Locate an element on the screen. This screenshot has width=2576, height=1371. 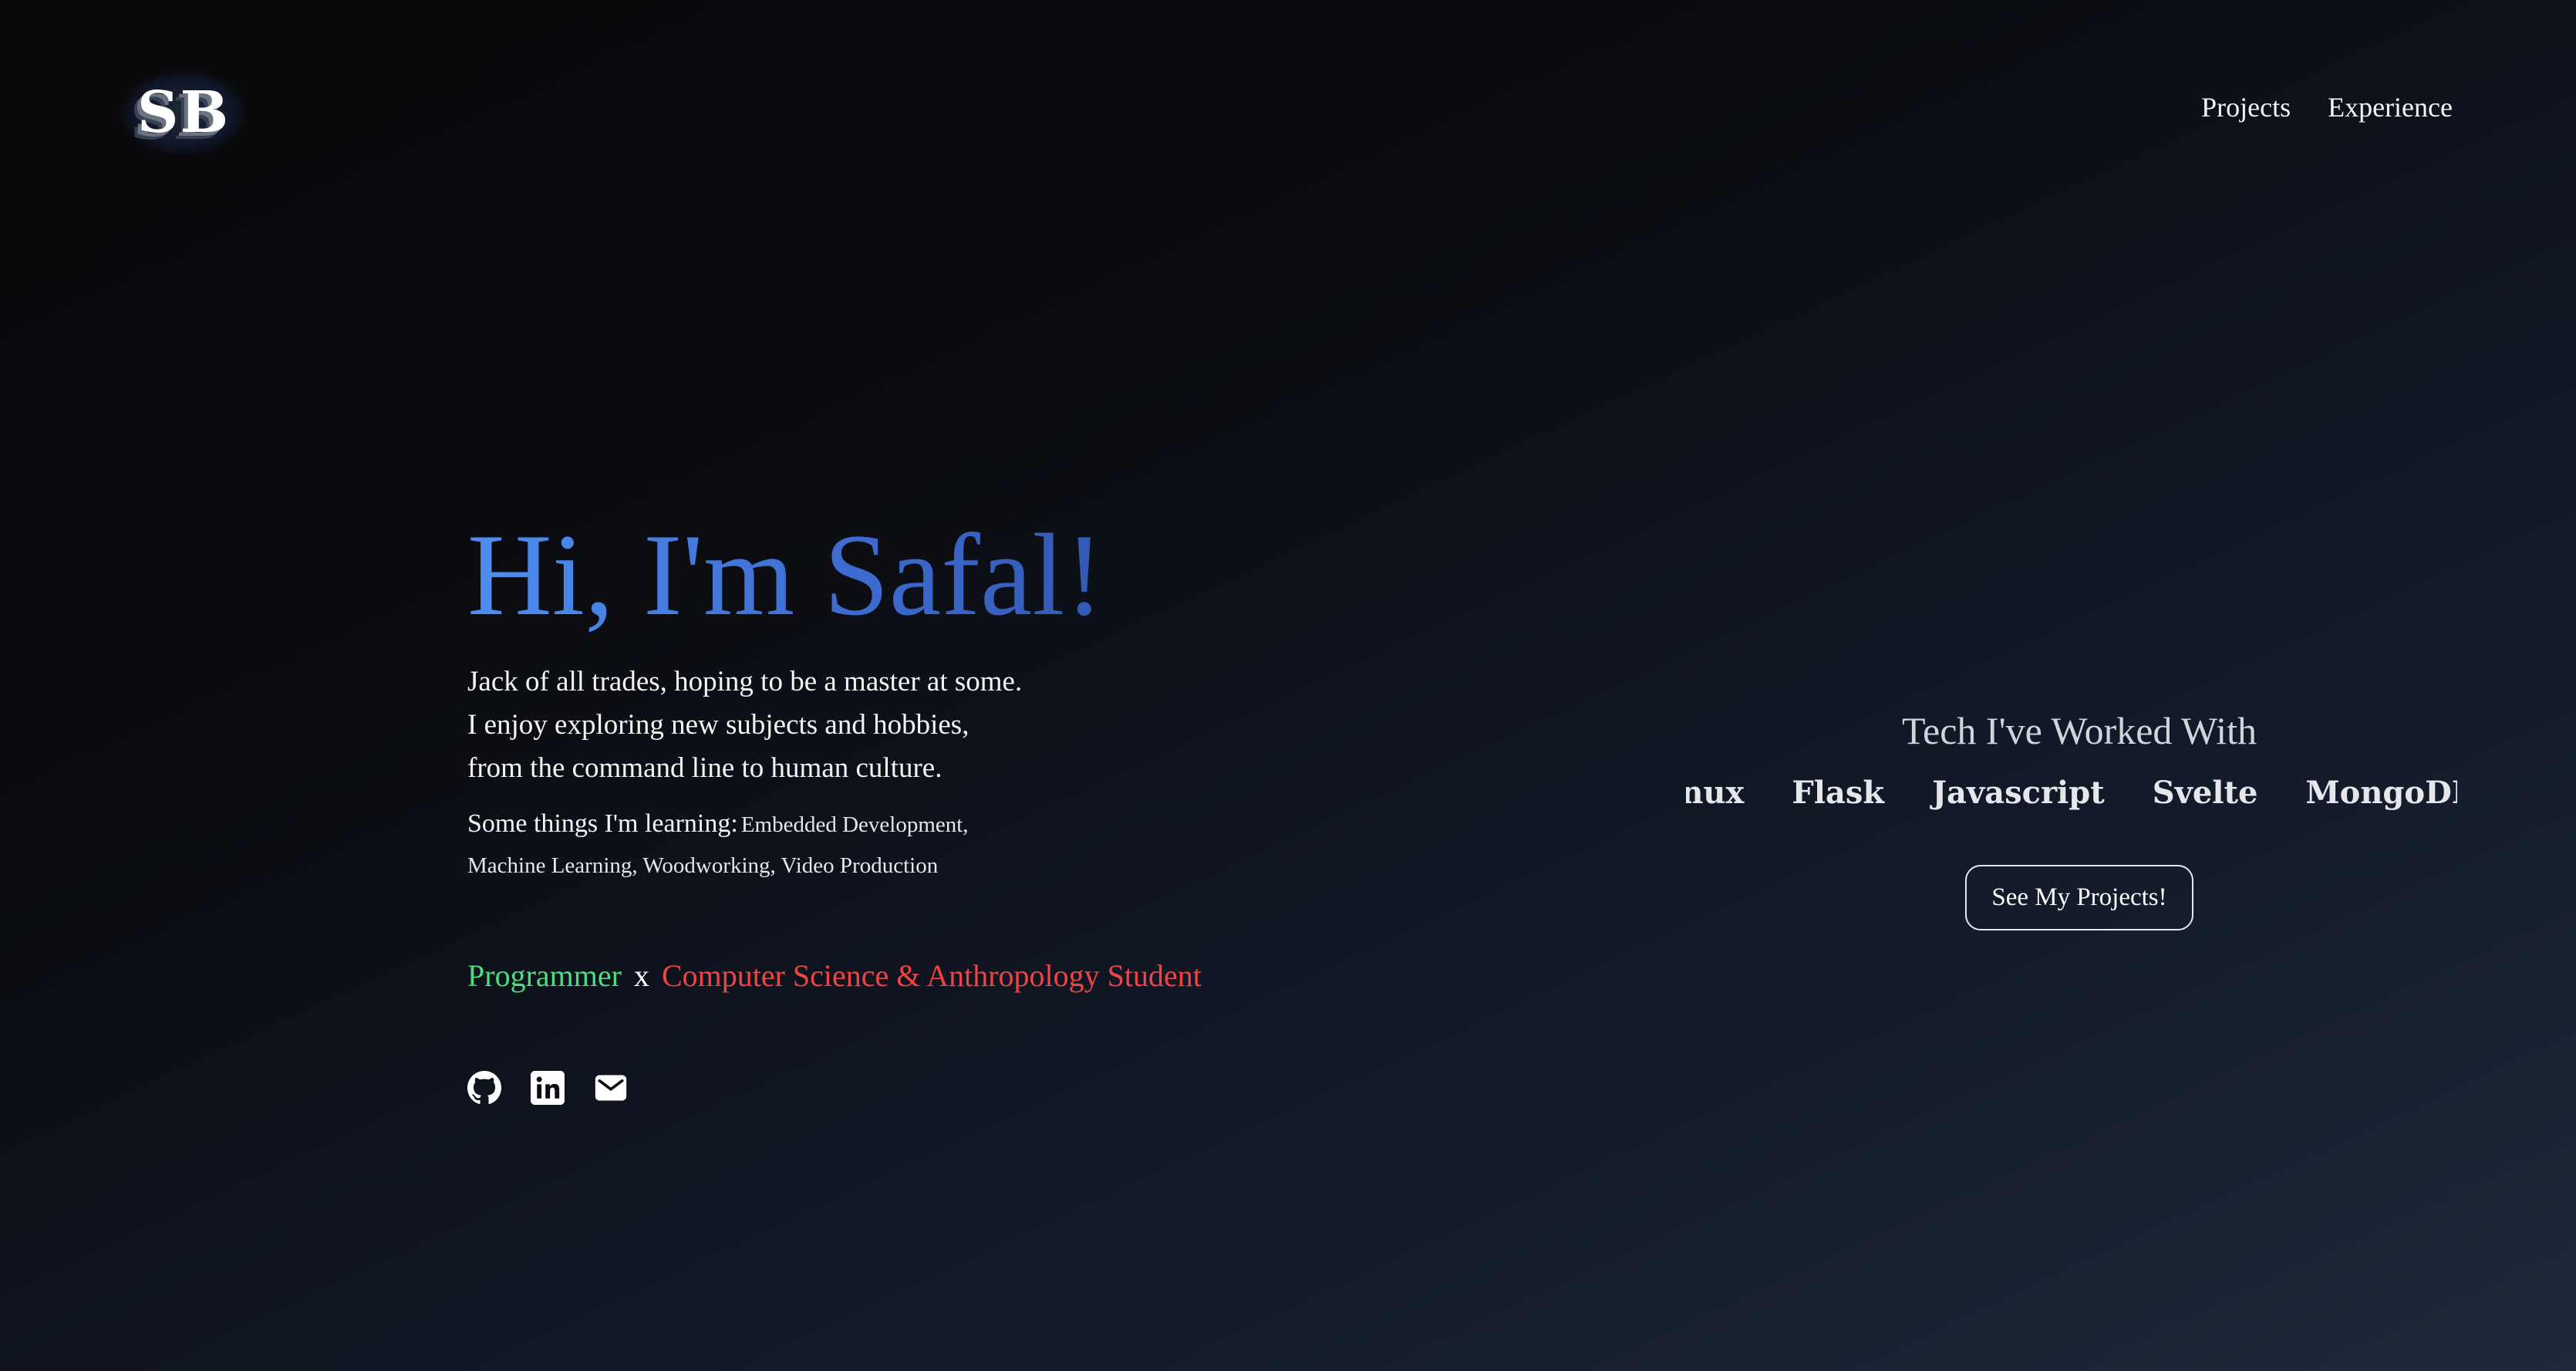
role-student: Computer Science & Anthropology Student is located at coordinates (931, 975).